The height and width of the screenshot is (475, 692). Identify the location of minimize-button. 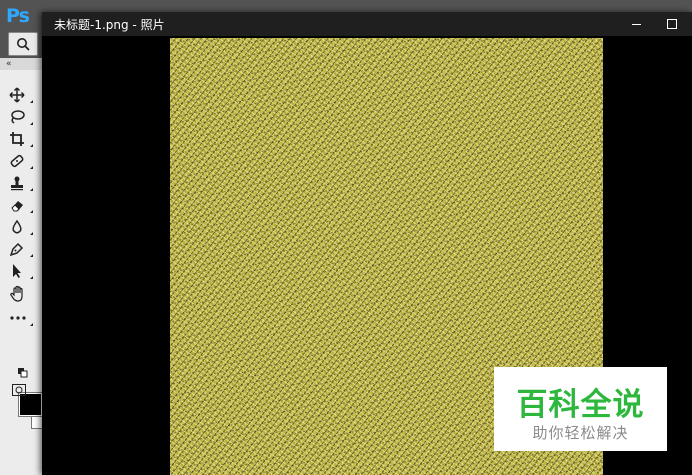
(636, 24).